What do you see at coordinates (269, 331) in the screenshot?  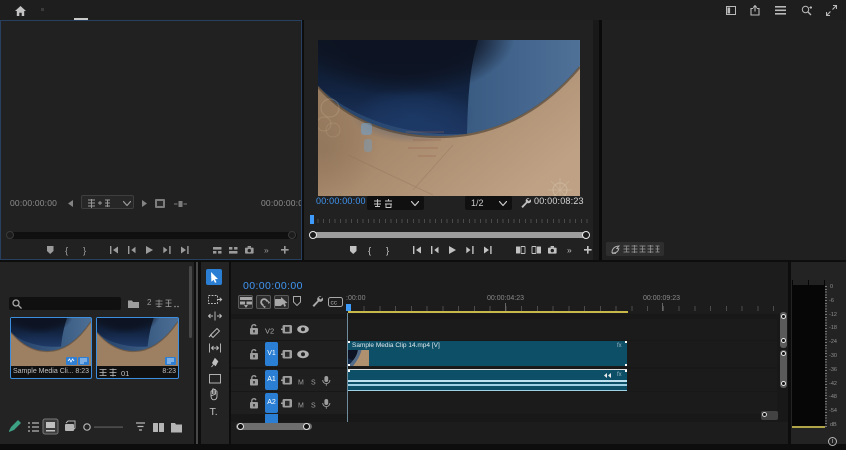 I see `svg-text: V2` at bounding box center [269, 331].